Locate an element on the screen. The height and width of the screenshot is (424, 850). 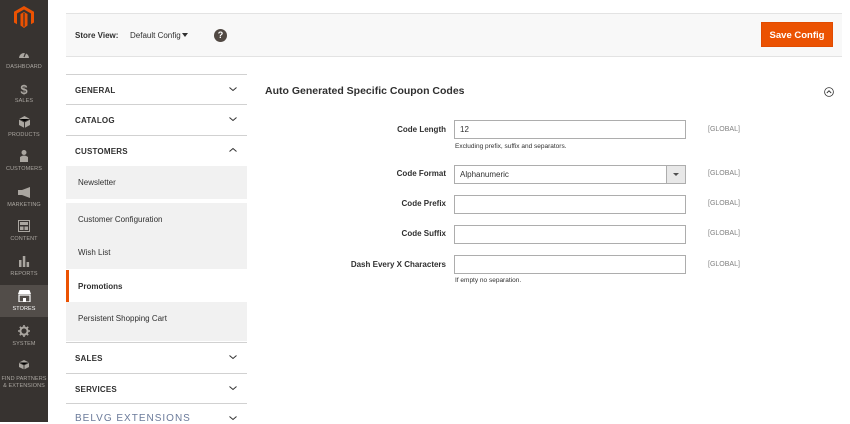
nav-products: PRODUCTS is located at coordinates (24, 127).